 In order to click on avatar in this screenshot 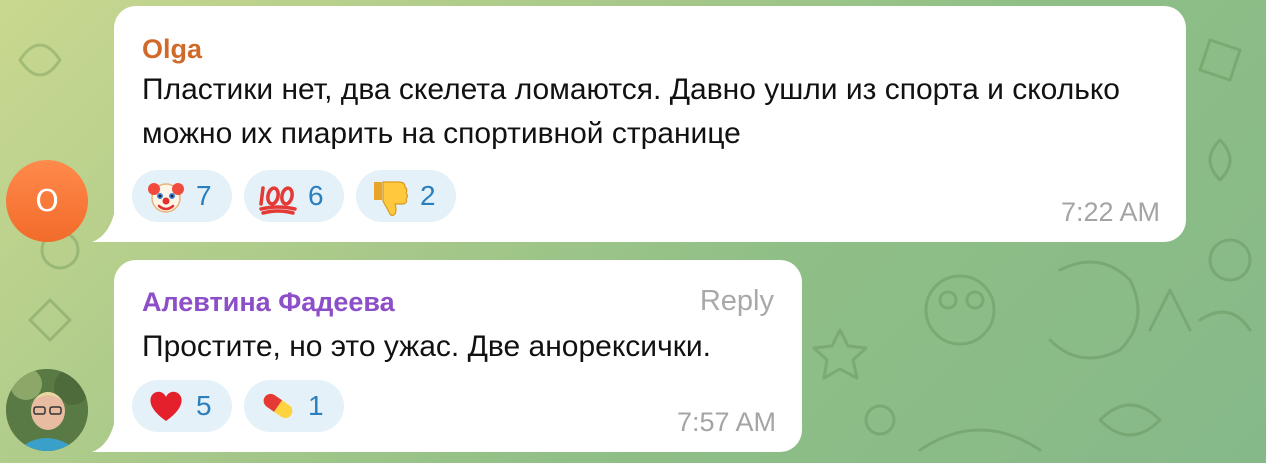, I will do `click(47, 410)`.